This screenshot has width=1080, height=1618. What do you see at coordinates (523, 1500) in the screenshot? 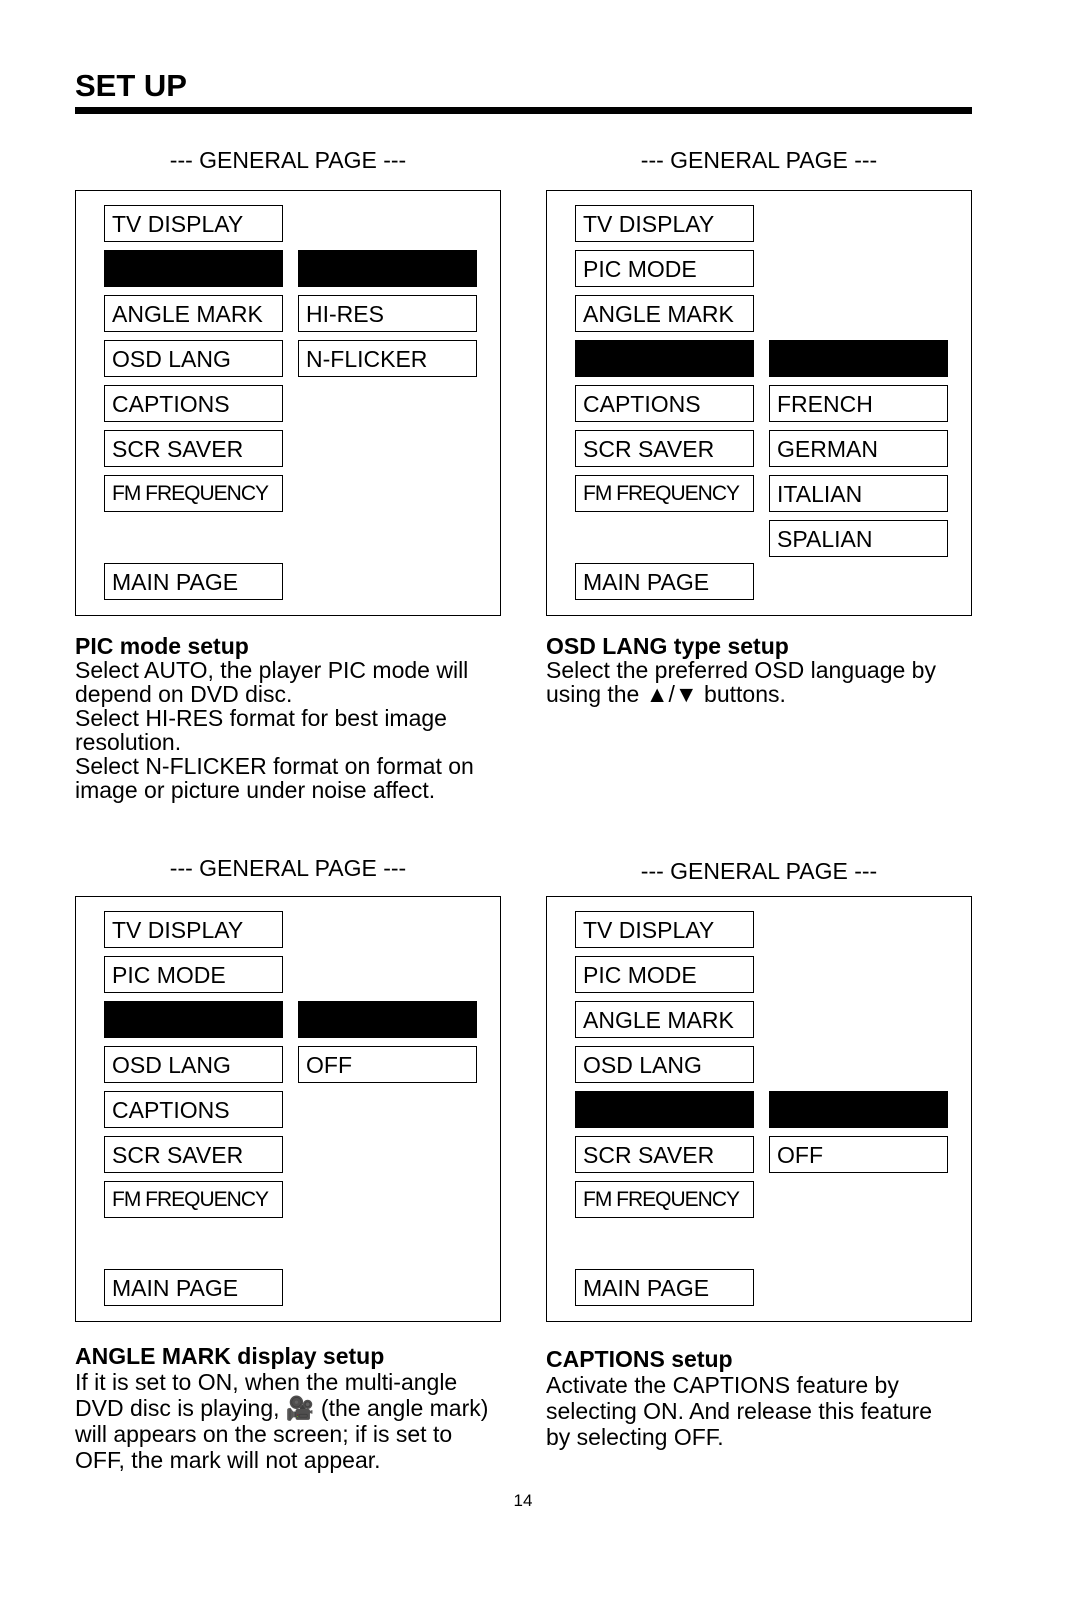
I see `page-number: 14` at bounding box center [523, 1500].